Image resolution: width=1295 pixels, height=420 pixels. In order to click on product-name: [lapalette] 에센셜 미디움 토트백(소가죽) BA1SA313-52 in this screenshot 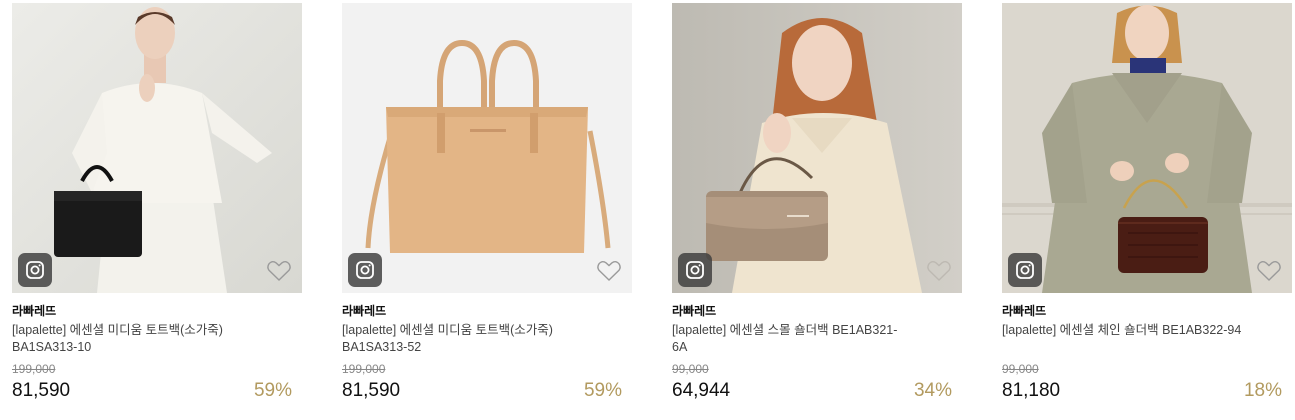, I will do `click(462, 339)`.